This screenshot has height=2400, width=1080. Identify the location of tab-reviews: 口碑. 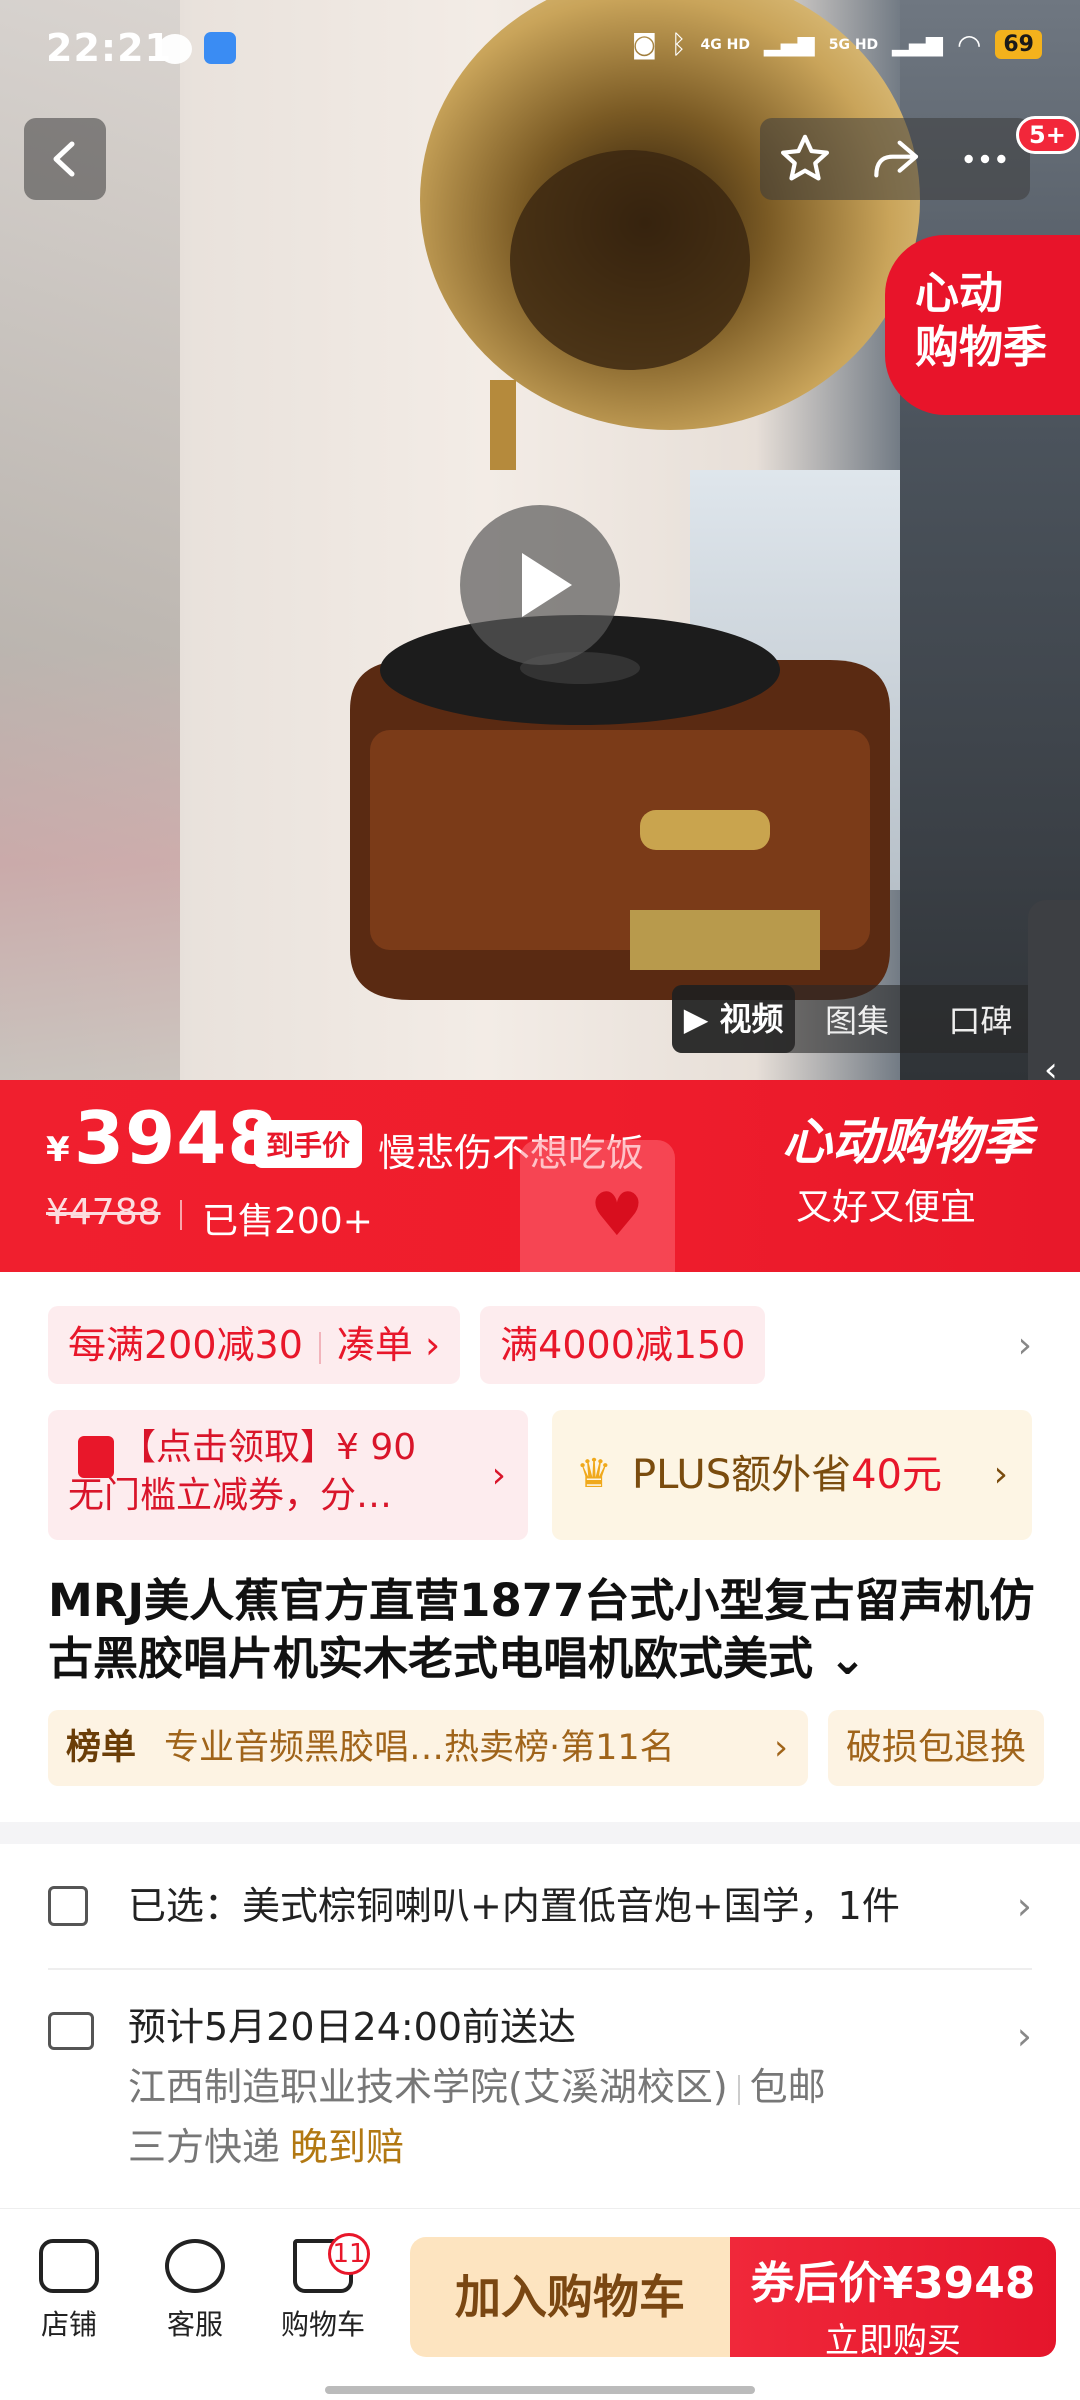
(980, 1019).